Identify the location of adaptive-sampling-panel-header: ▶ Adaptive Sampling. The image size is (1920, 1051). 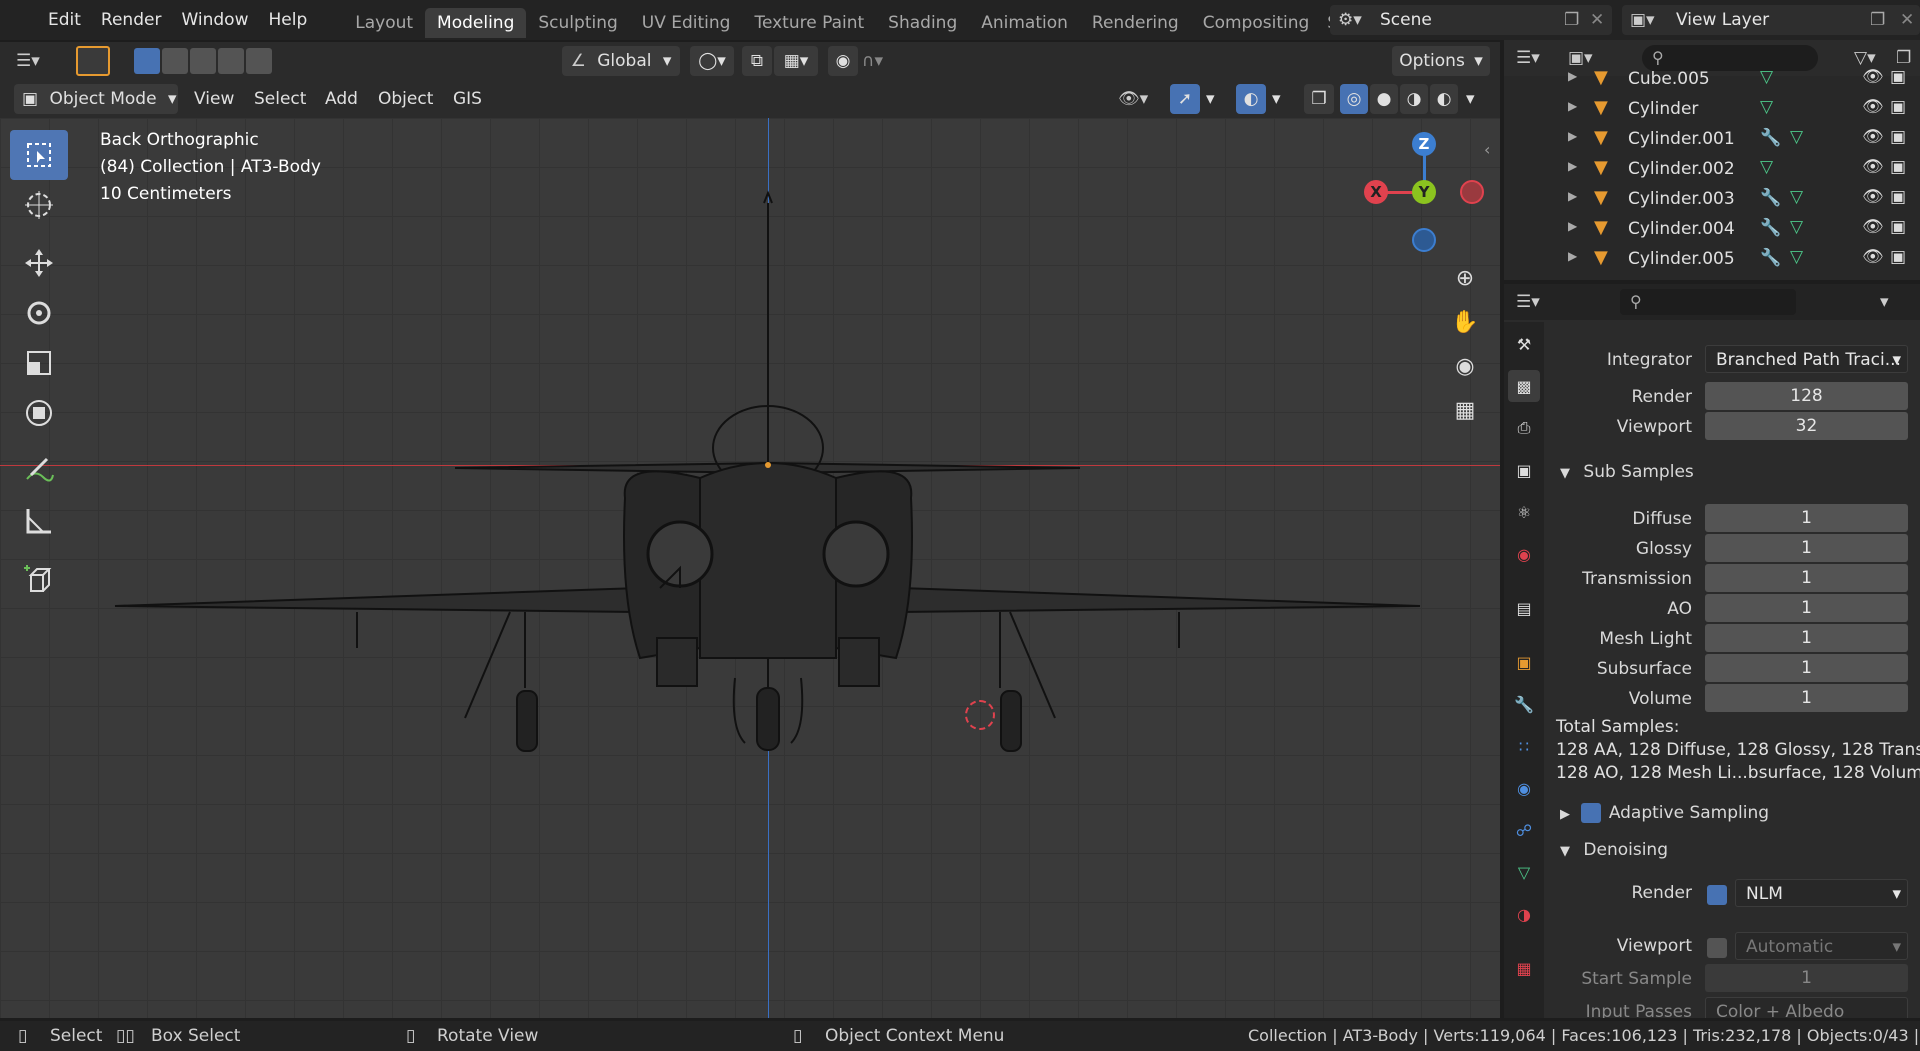
(1656, 813).